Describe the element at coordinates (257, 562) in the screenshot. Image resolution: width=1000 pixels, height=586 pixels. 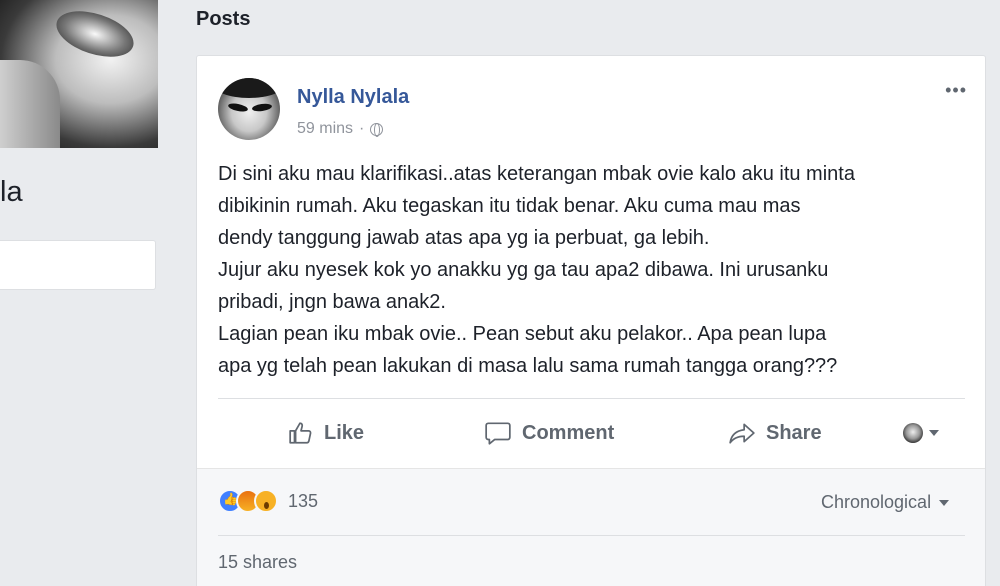
I see `shares-count-link: 15 shares` at that location.